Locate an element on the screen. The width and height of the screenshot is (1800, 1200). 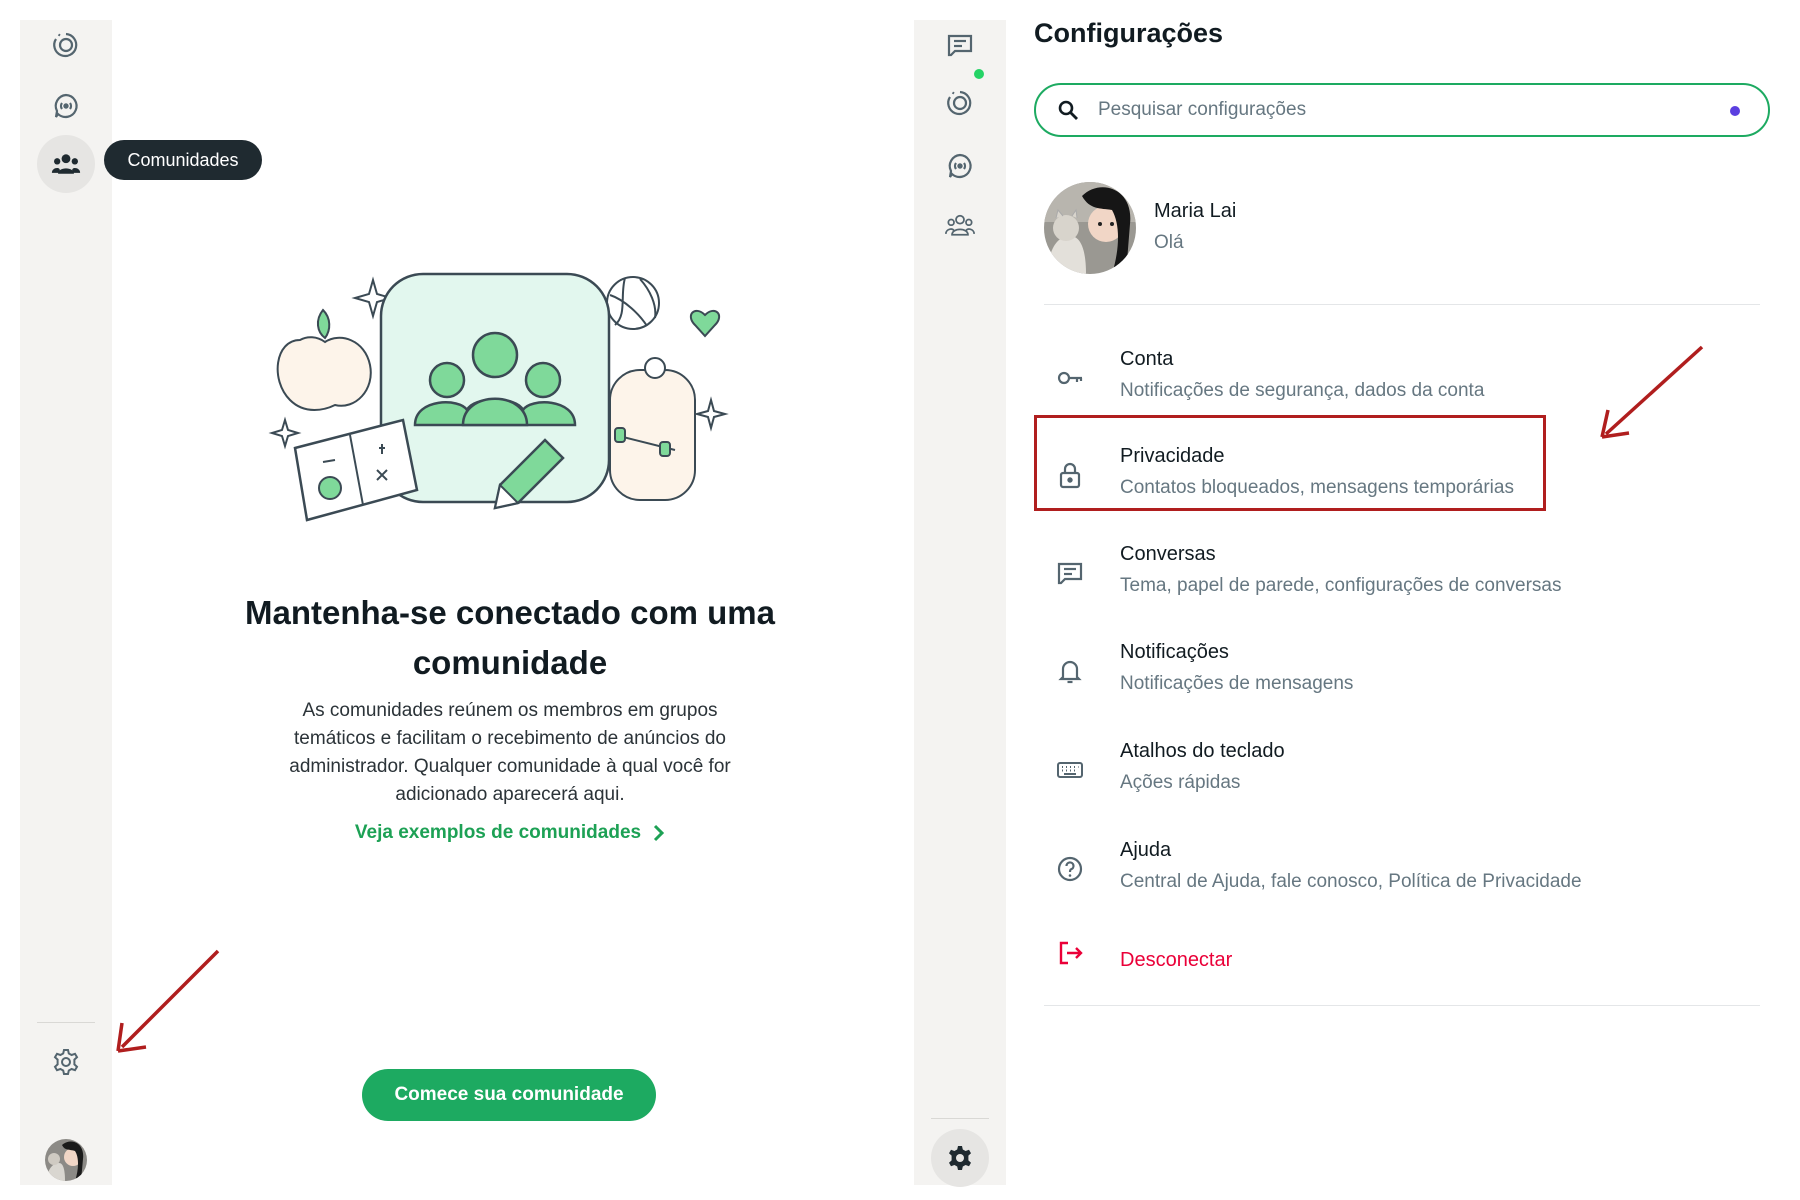
communities-illustration is located at coordinates (498, 397).